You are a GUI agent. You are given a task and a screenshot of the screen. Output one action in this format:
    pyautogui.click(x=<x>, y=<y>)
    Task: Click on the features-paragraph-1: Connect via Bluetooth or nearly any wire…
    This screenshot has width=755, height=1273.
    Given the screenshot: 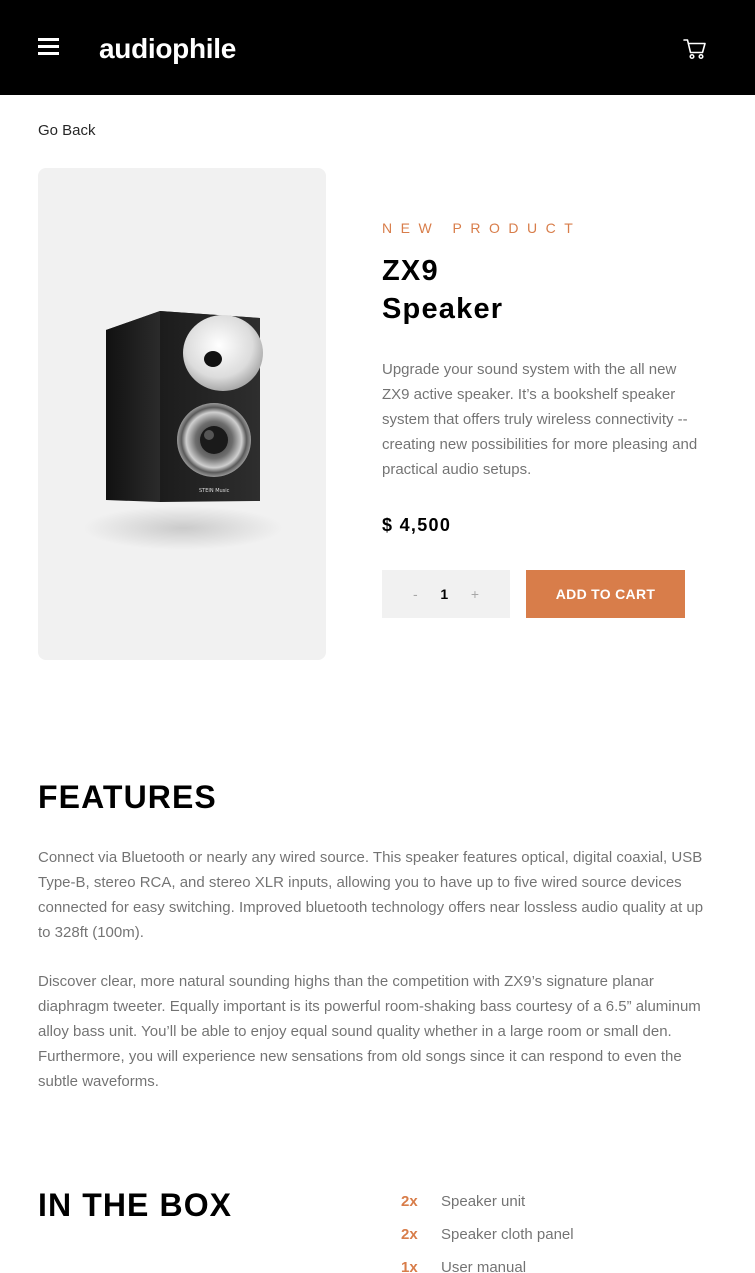 What is the action you would take?
    pyautogui.click(x=371, y=895)
    